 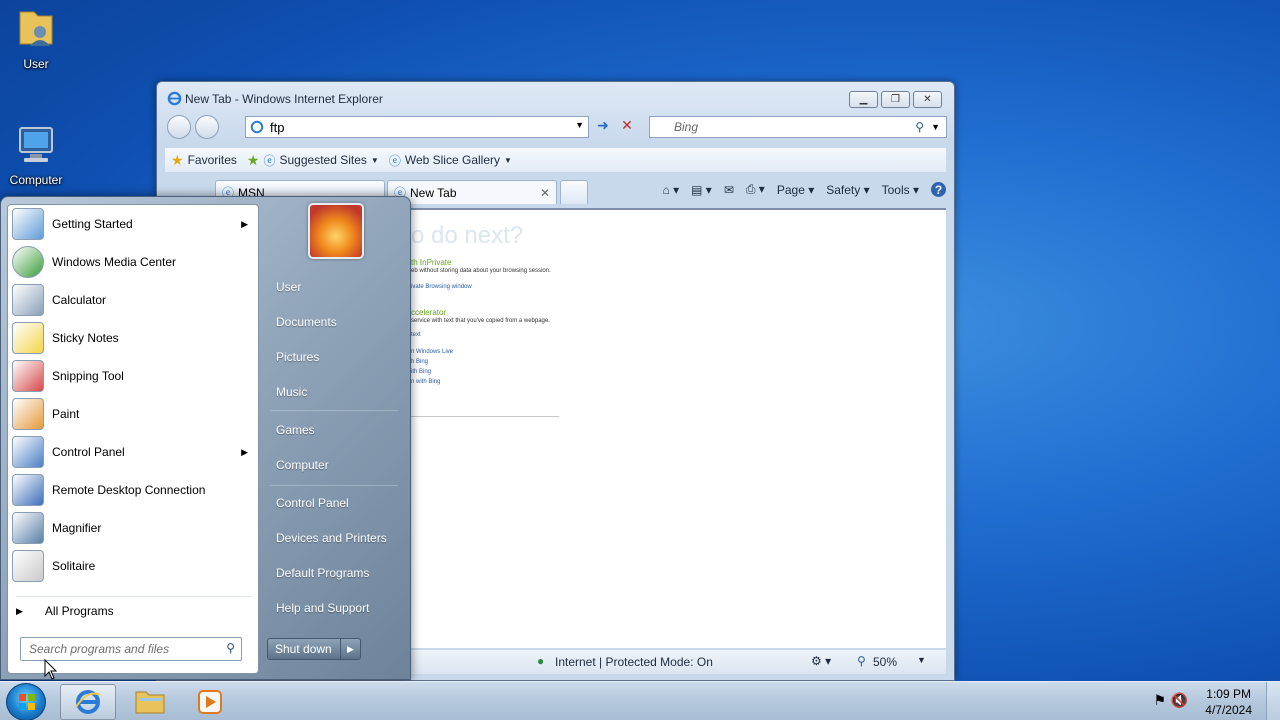 What do you see at coordinates (634, 662) in the screenshot?
I see `security-zone: Internet | Protected Mode: On` at bounding box center [634, 662].